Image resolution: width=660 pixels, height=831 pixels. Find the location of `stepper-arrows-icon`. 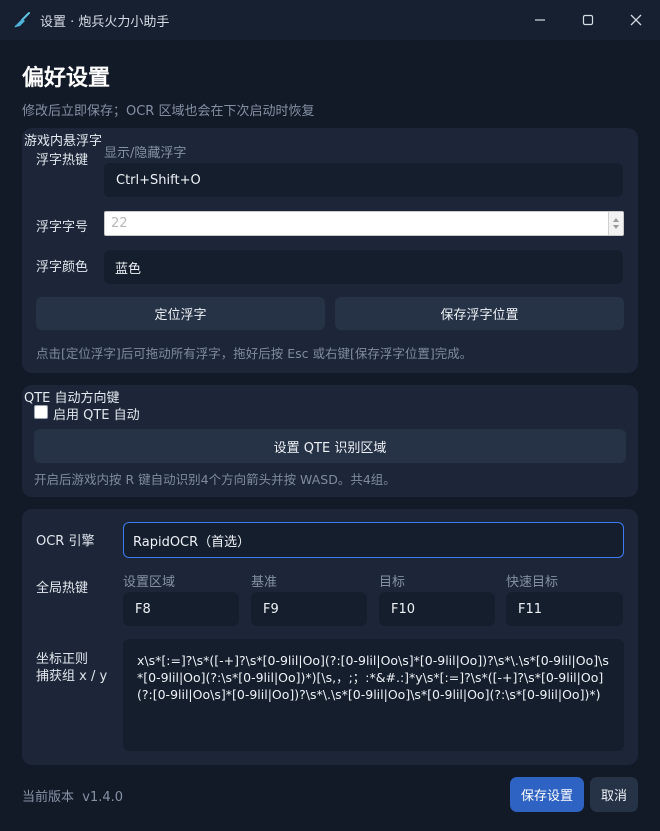

stepper-arrows-icon is located at coordinates (615, 223).